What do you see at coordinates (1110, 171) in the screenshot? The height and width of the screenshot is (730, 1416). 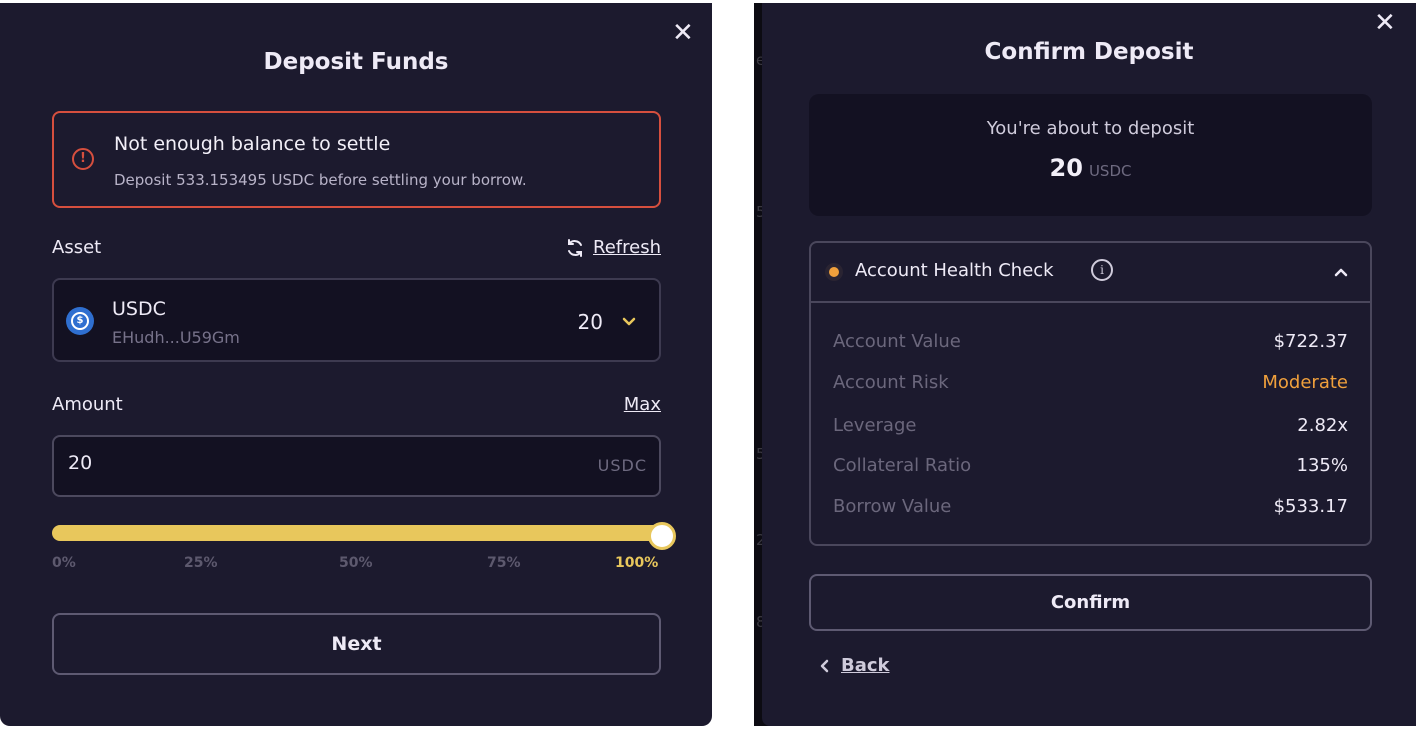 I see `deposit-unit: USDC` at bounding box center [1110, 171].